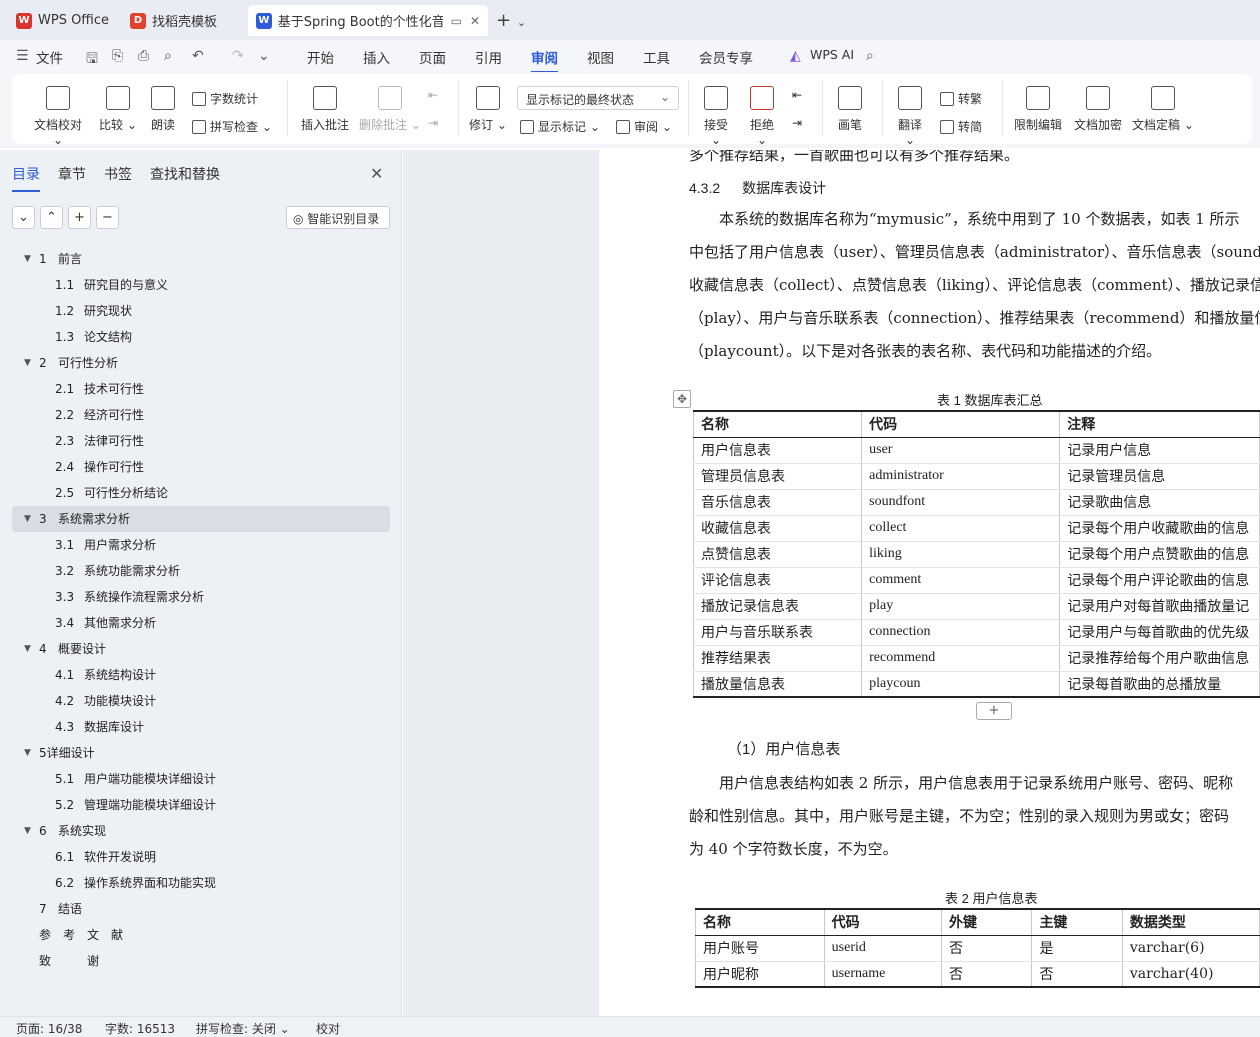 Image resolution: width=1260 pixels, height=1037 pixels. I want to click on tab-bookmarks: 书签, so click(118, 174).